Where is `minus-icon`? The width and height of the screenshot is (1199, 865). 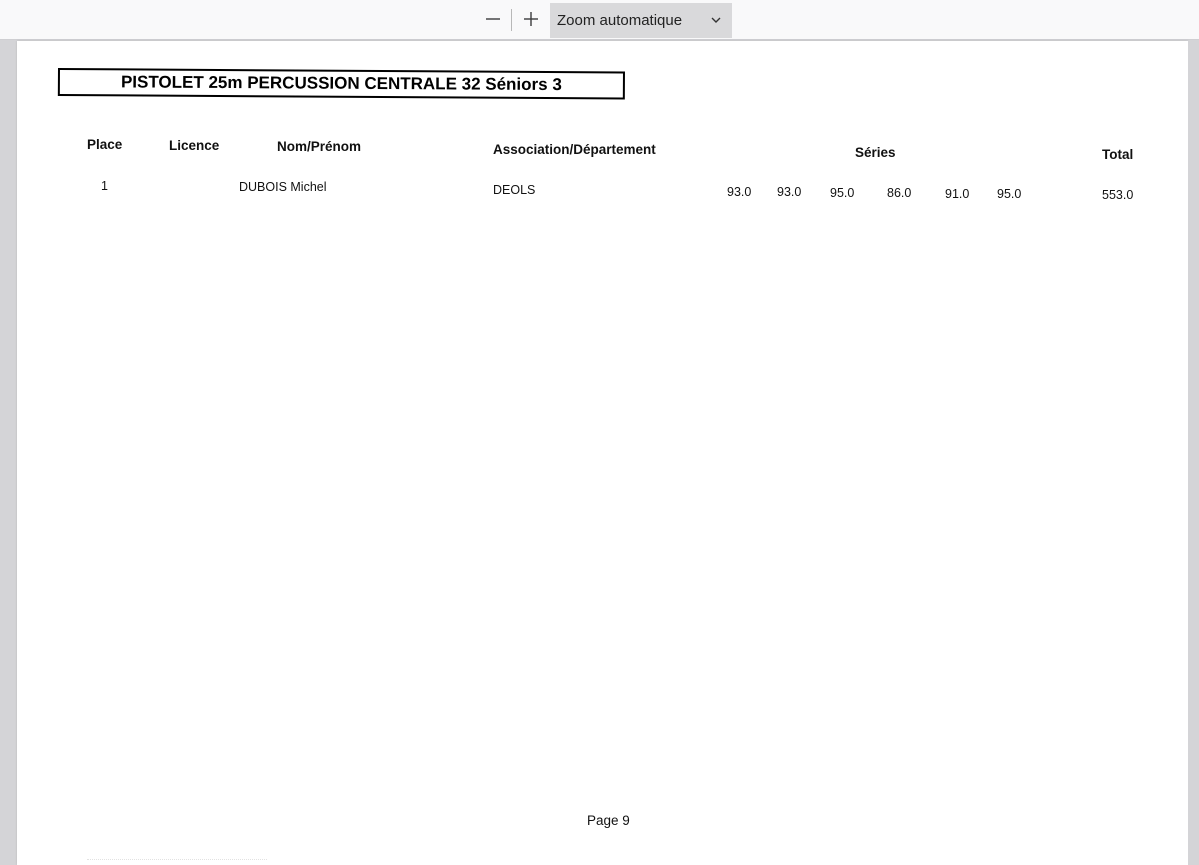 minus-icon is located at coordinates (493, 19).